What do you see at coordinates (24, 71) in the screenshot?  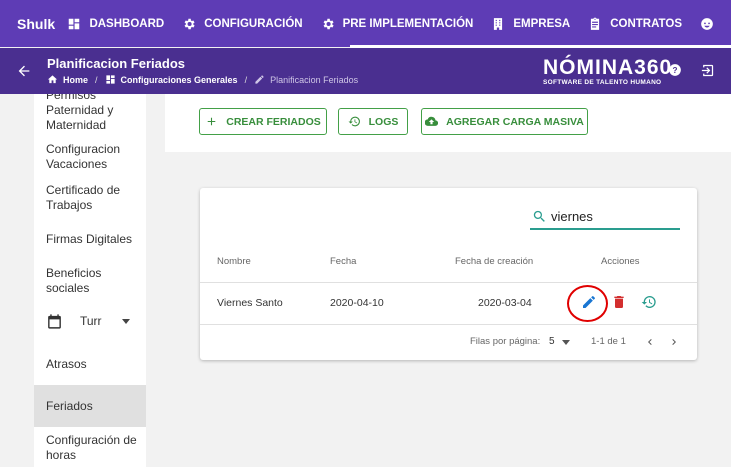 I see `back-arrow-icon` at bounding box center [24, 71].